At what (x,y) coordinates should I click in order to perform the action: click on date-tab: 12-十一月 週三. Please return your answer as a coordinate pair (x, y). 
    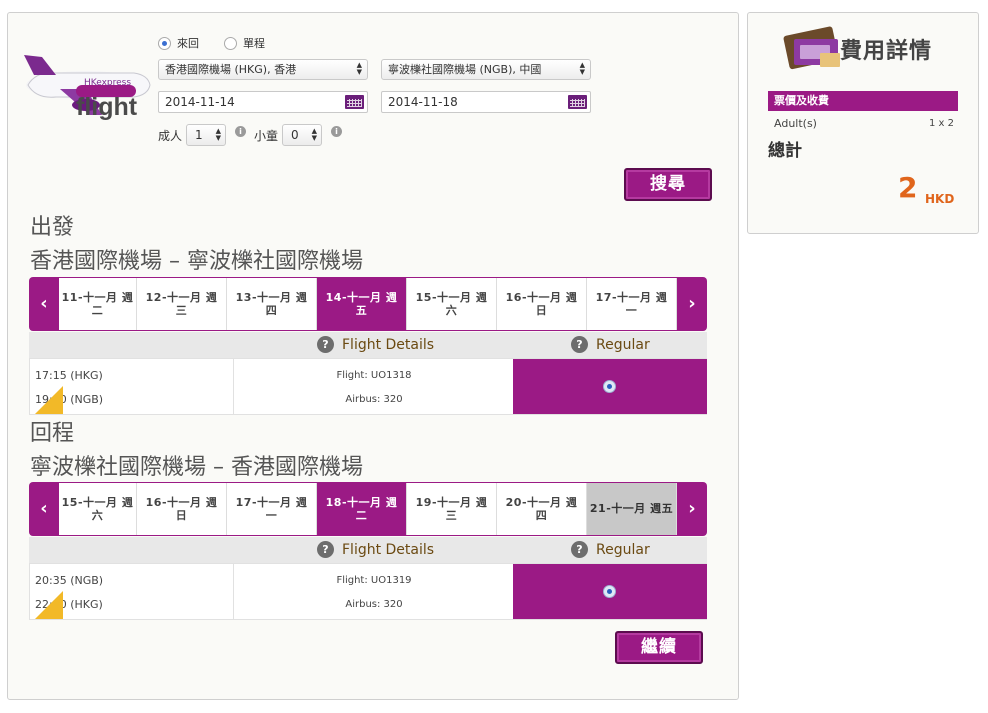
    Looking at the image, I should click on (182, 304).